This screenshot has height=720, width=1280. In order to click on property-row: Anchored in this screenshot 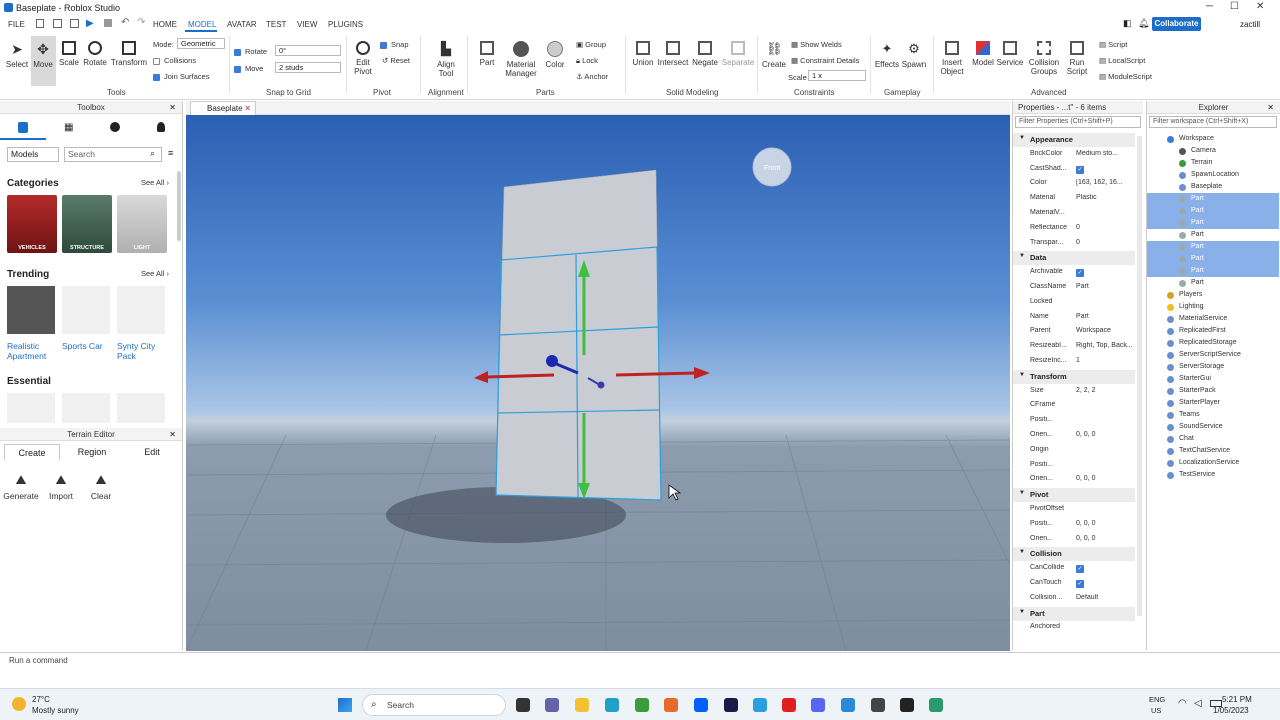, I will do `click(1074, 628)`.